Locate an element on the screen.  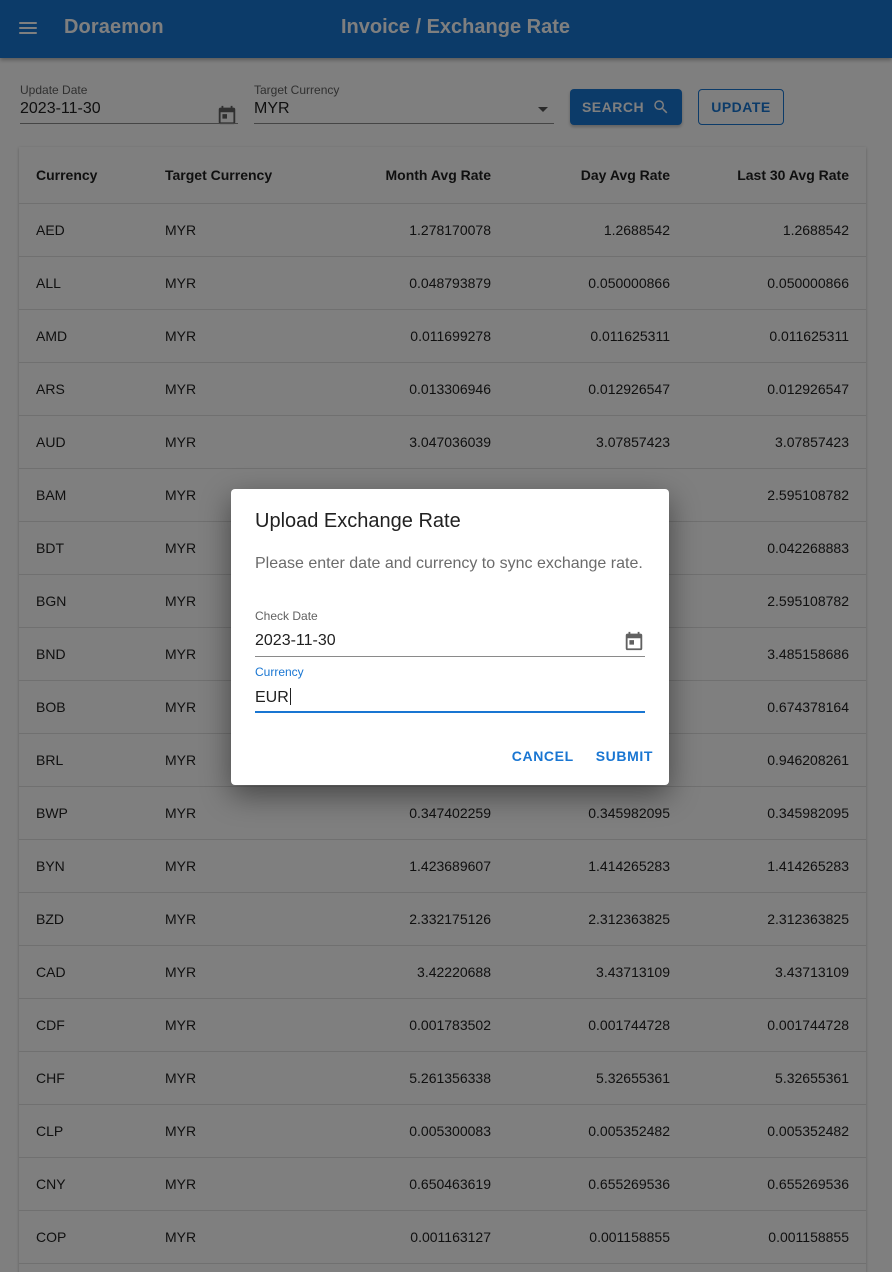
check-date-field: Check Date 2023-11-30 is located at coordinates (450, 633).